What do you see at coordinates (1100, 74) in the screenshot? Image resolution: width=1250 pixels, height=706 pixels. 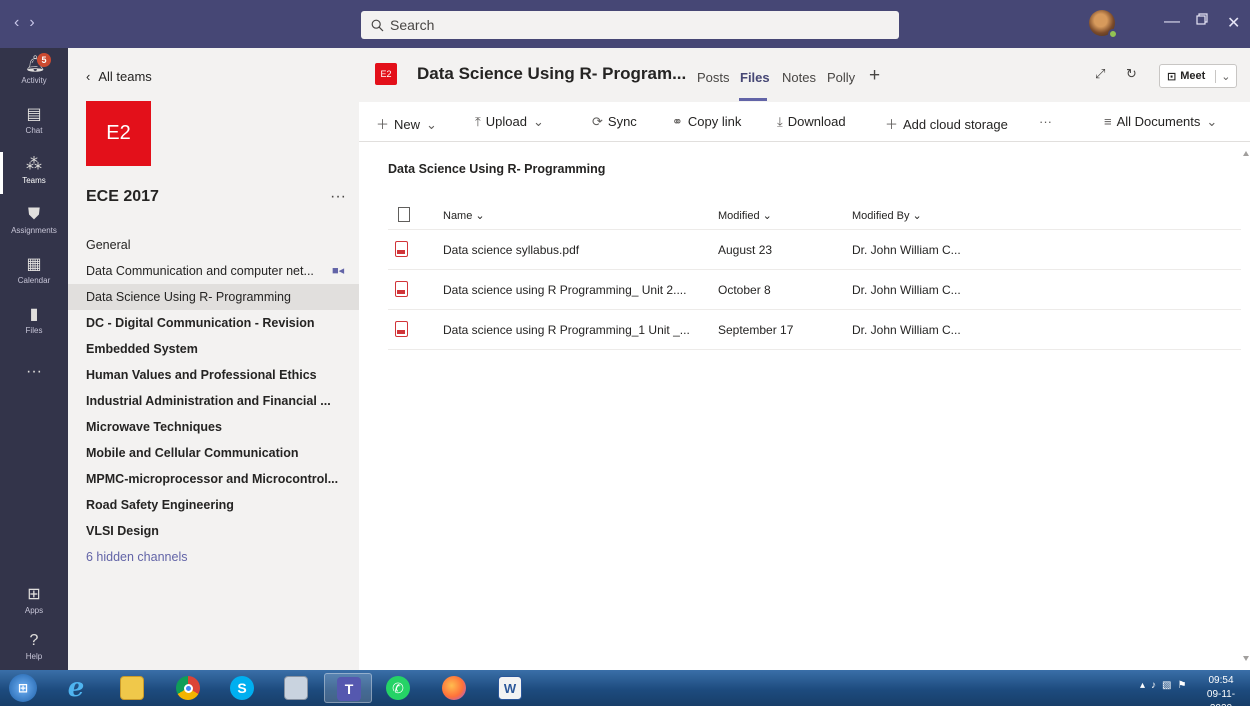 I see `expand-icon: ⤢` at bounding box center [1100, 74].